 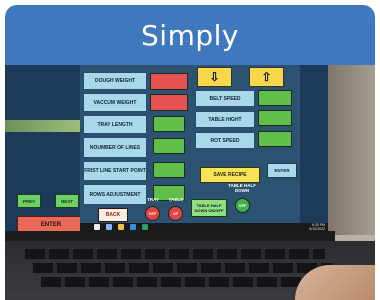 What do you see at coordinates (175, 213) in the screenshot?
I see `table-up-button: UP` at bounding box center [175, 213].